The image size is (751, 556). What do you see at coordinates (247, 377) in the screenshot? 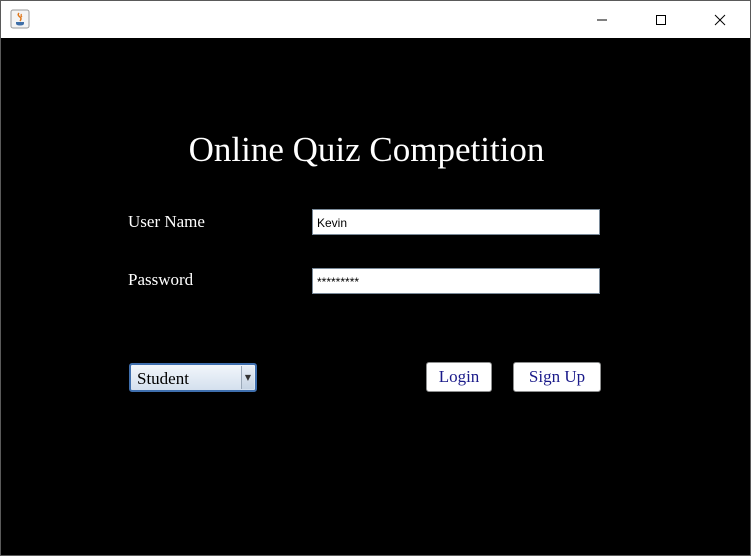
I see `chevron-down-icon: ▼` at bounding box center [247, 377].